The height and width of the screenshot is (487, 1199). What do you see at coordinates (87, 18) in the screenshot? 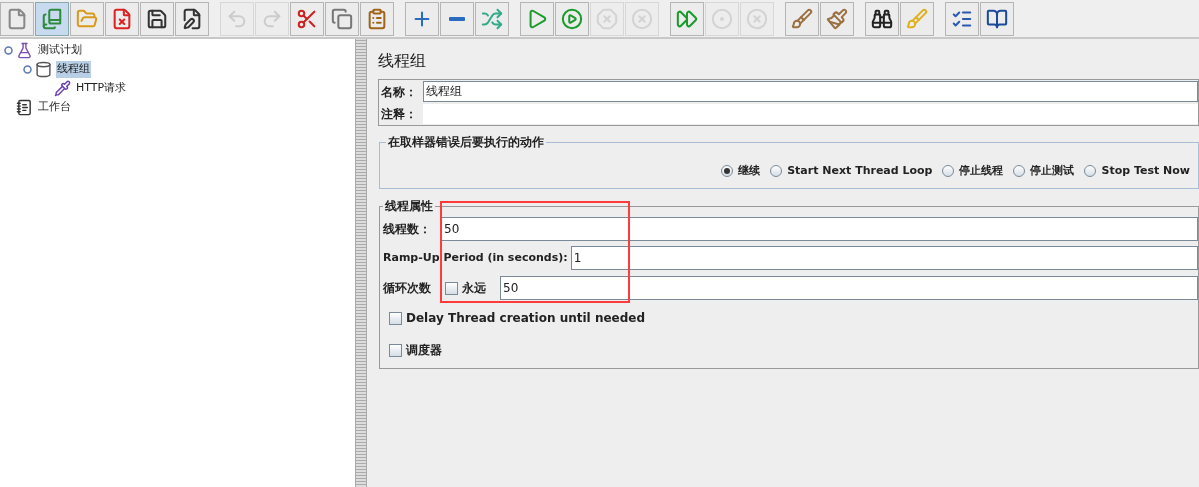
I see `folder-icon` at bounding box center [87, 18].